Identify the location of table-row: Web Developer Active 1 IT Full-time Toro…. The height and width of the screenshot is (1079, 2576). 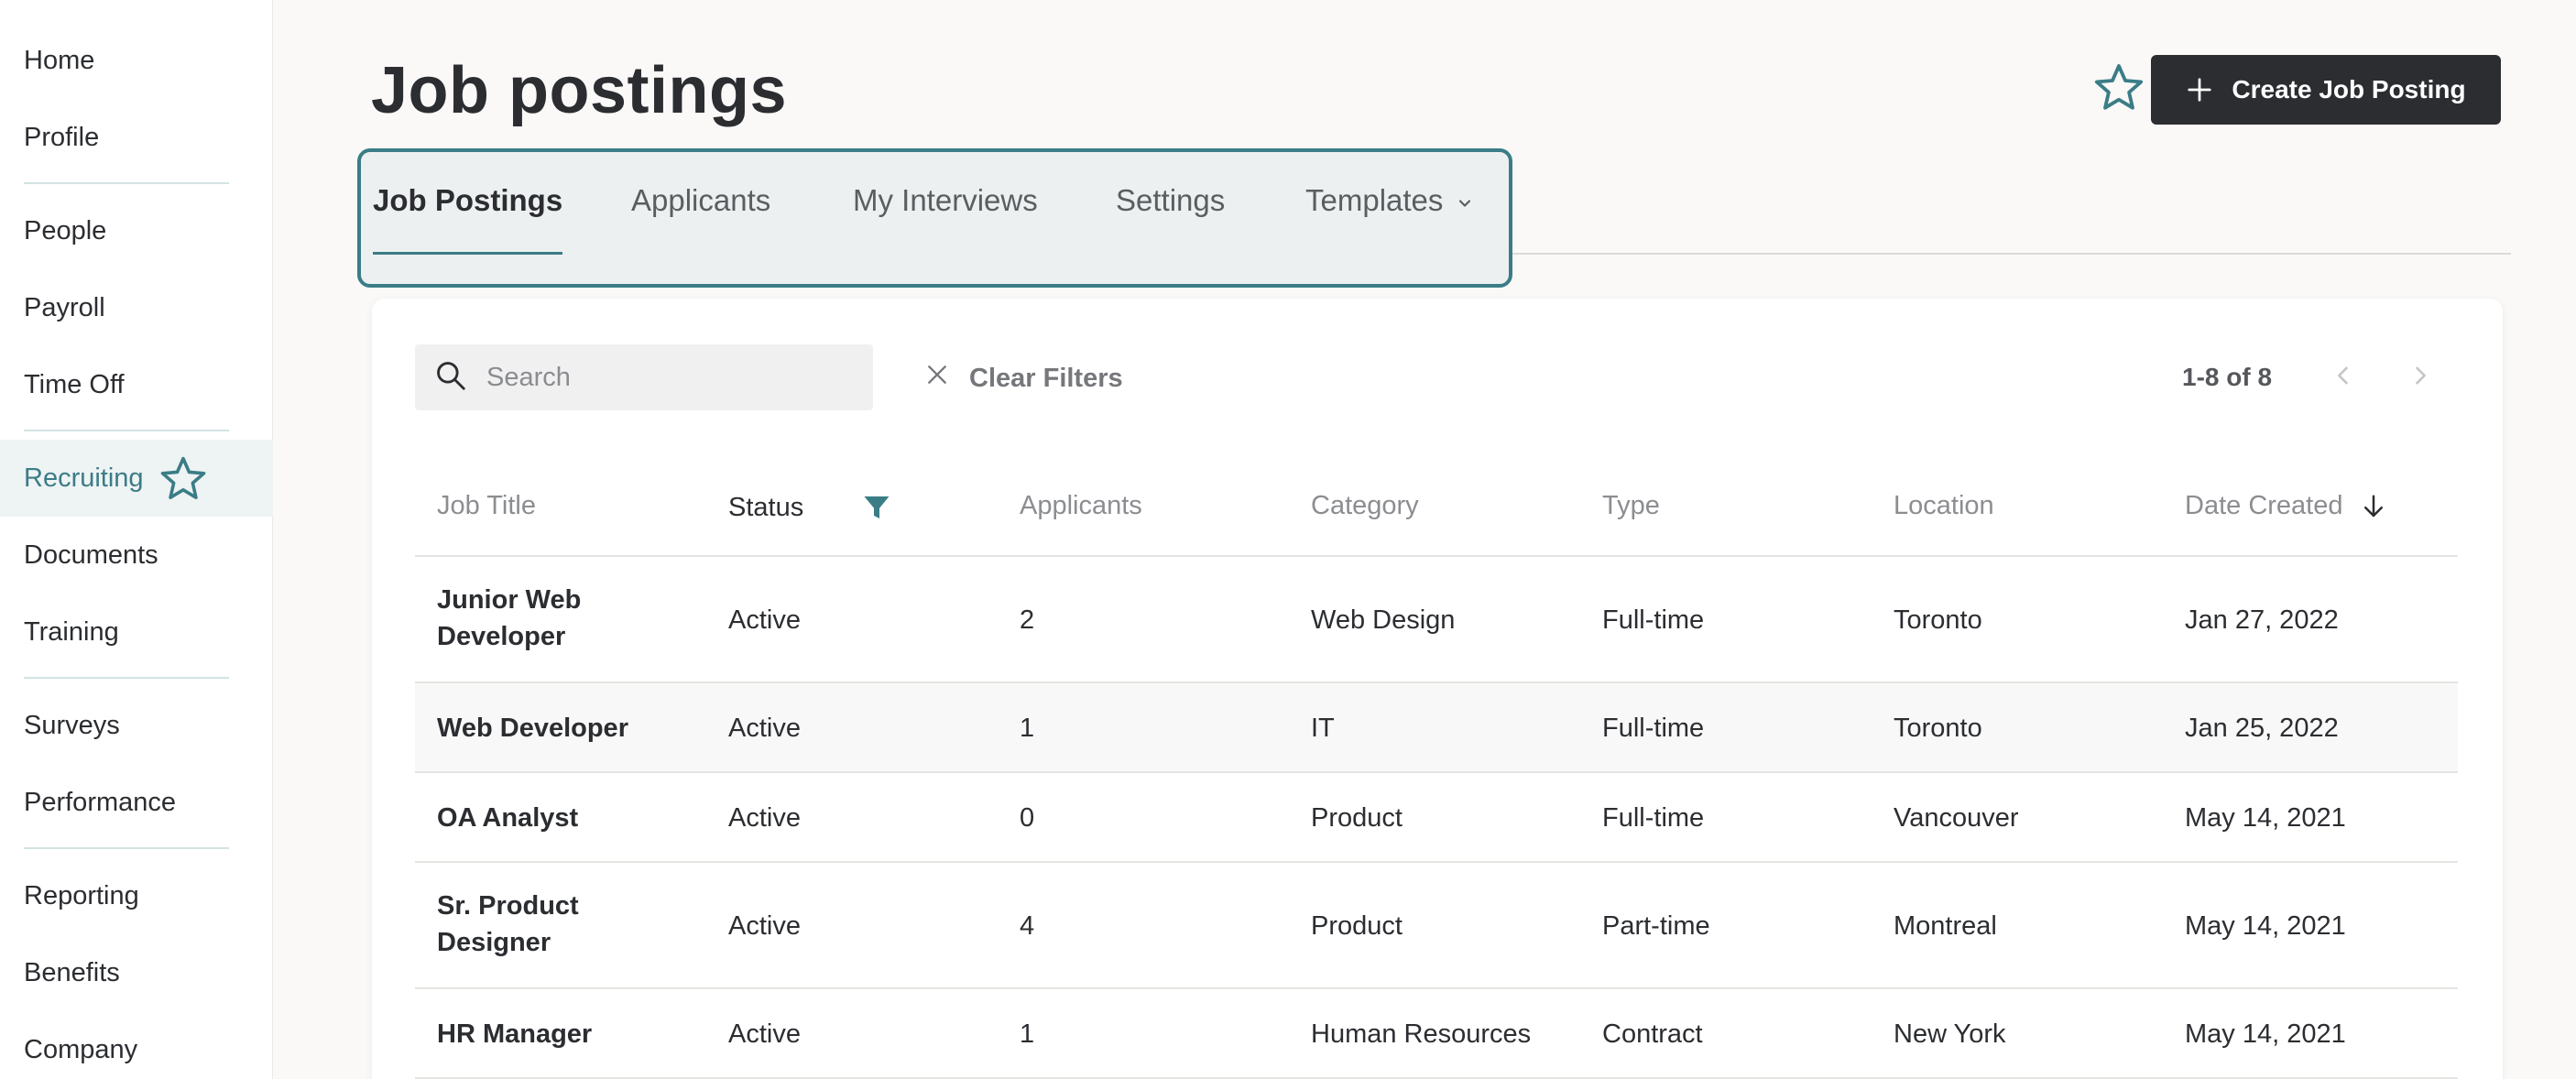
(1437, 728).